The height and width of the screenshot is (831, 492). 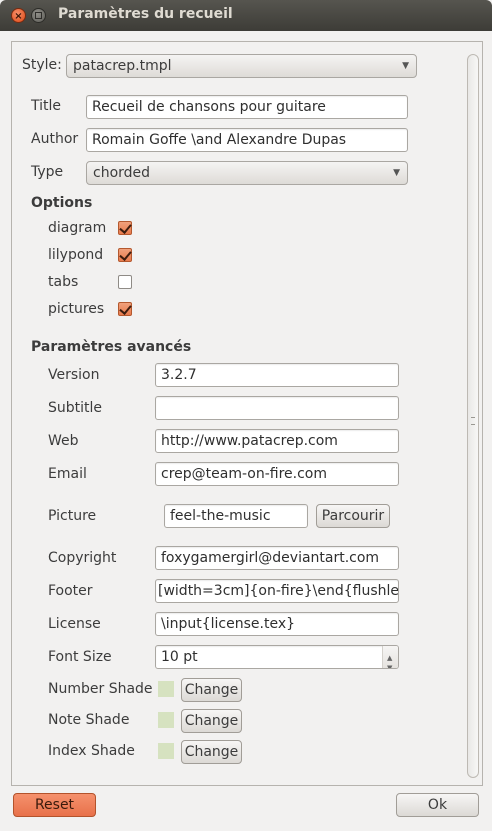 I want to click on spin-arrows: ▲ ▼, so click(x=390, y=657).